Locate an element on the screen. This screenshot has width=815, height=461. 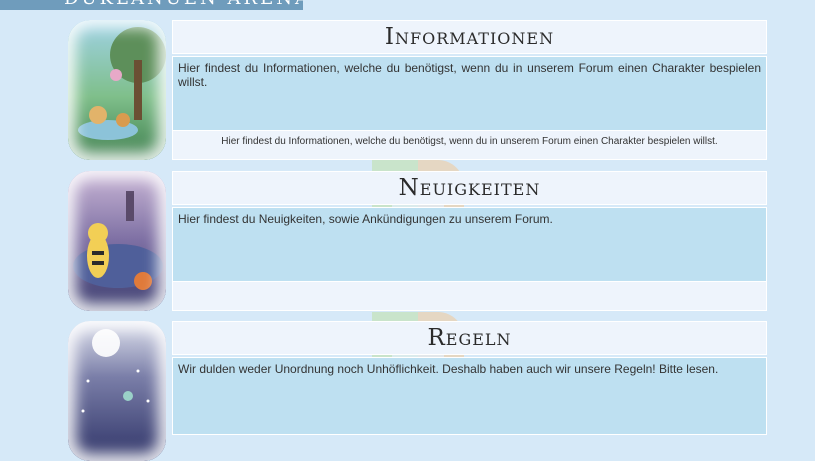
forum-title: Informationen is located at coordinates (469, 37).